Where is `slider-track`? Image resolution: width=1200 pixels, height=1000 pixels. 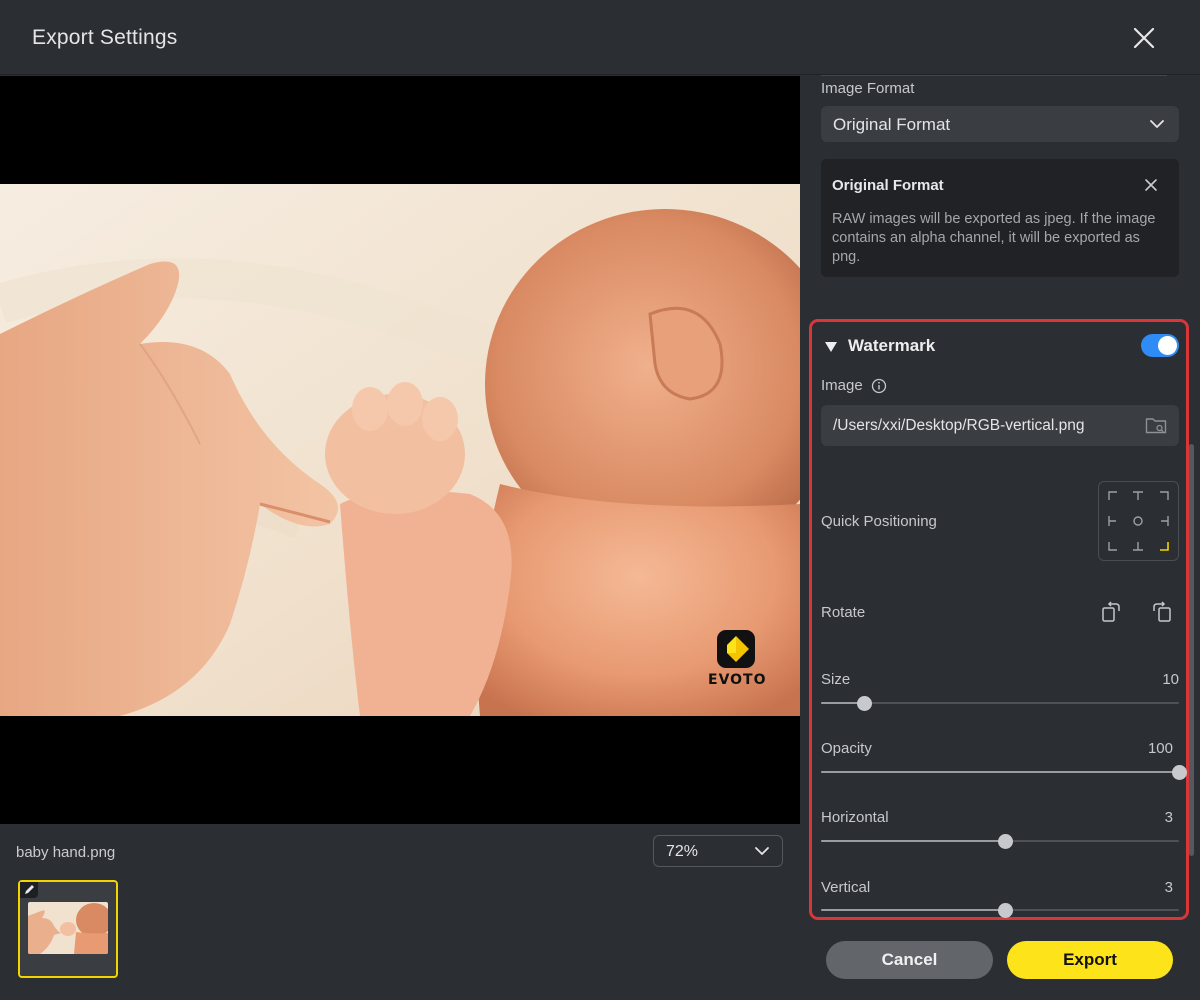 slider-track is located at coordinates (1000, 703).